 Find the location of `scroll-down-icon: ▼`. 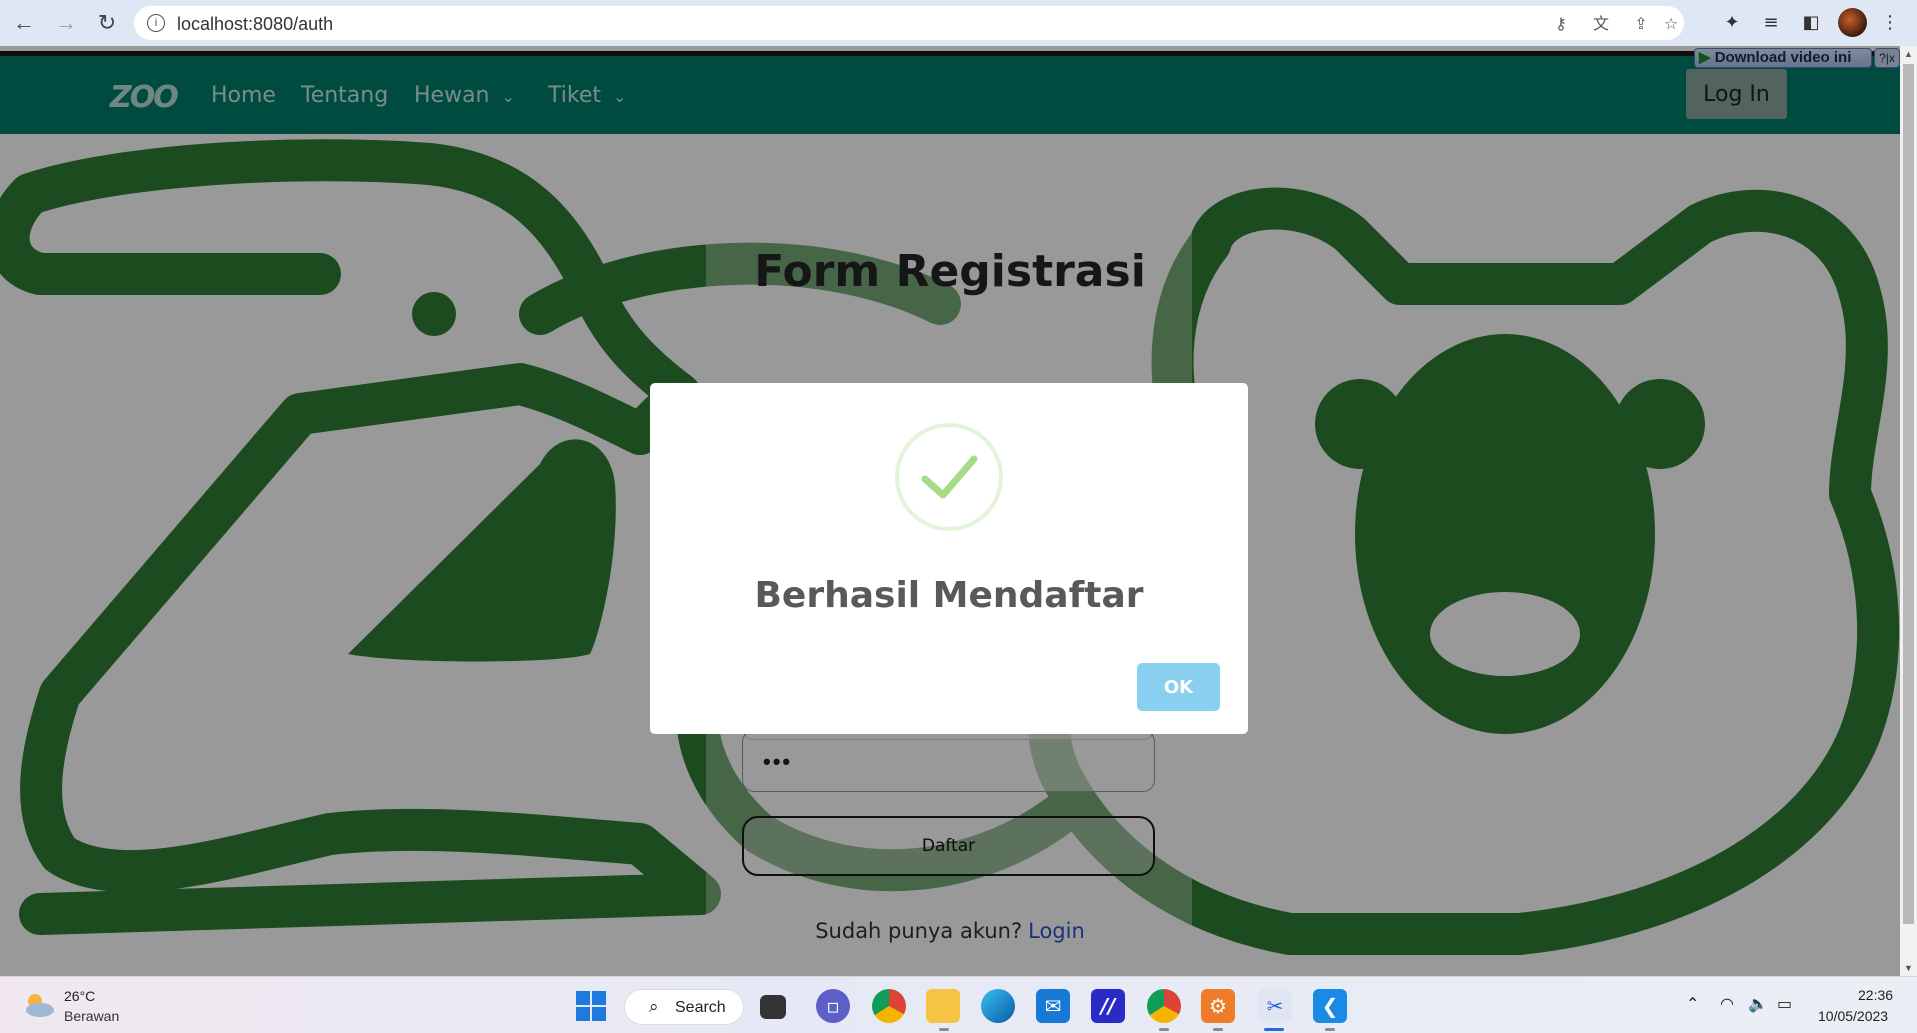

scroll-down-icon: ▼ is located at coordinates (1908, 968).